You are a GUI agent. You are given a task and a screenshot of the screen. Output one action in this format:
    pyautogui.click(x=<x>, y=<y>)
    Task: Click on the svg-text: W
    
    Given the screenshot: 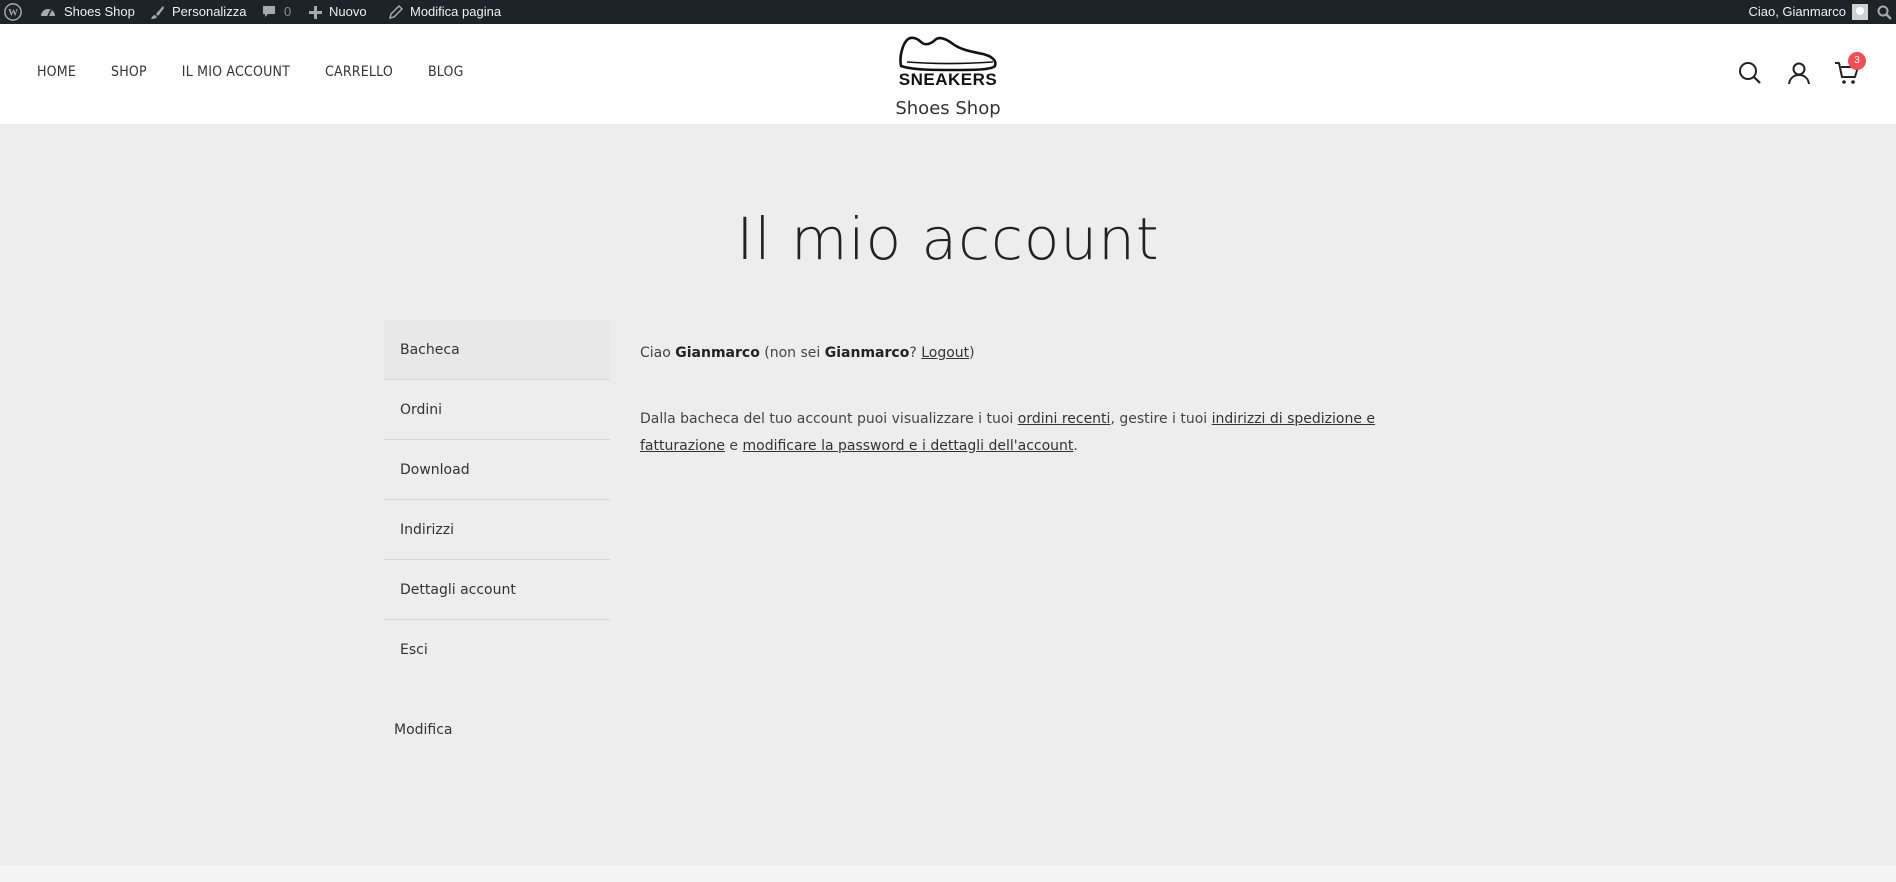 What is the action you would take?
    pyautogui.click(x=13, y=13)
    